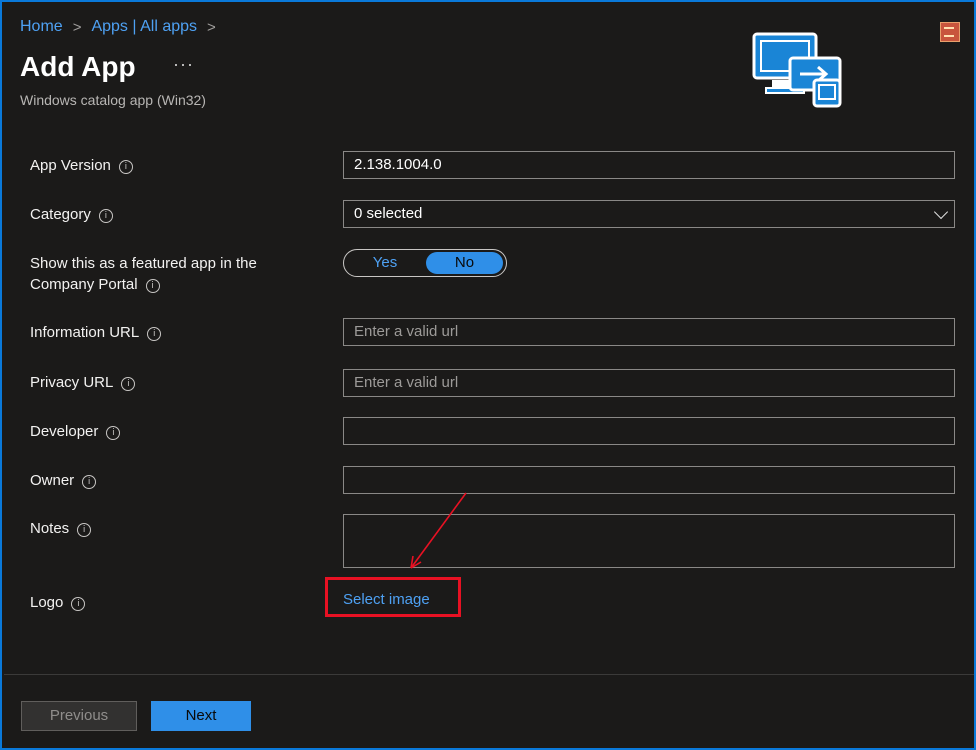 The image size is (976, 750). I want to click on remote-desktop-icon, so click(797, 70).